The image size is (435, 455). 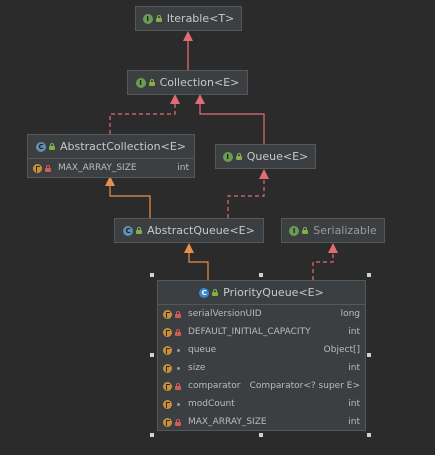 I want to click on node-serializable-name: Serializable, so click(x=345, y=230).